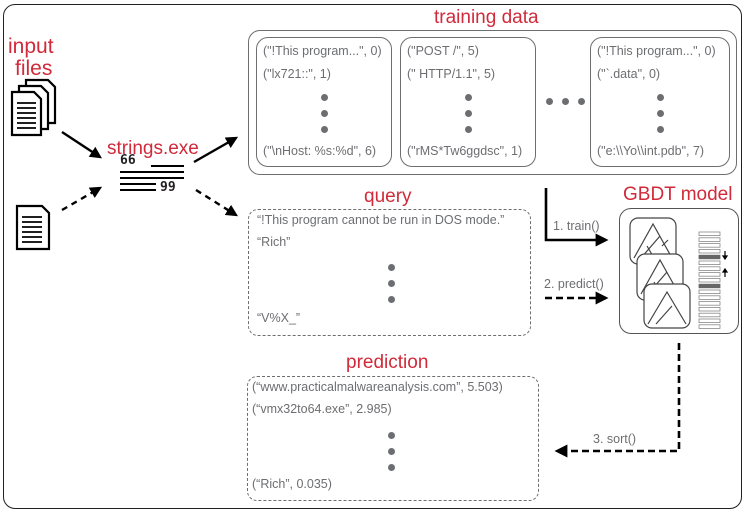 The image size is (748, 514). I want to click on input-files-icon, so click(33, 107).